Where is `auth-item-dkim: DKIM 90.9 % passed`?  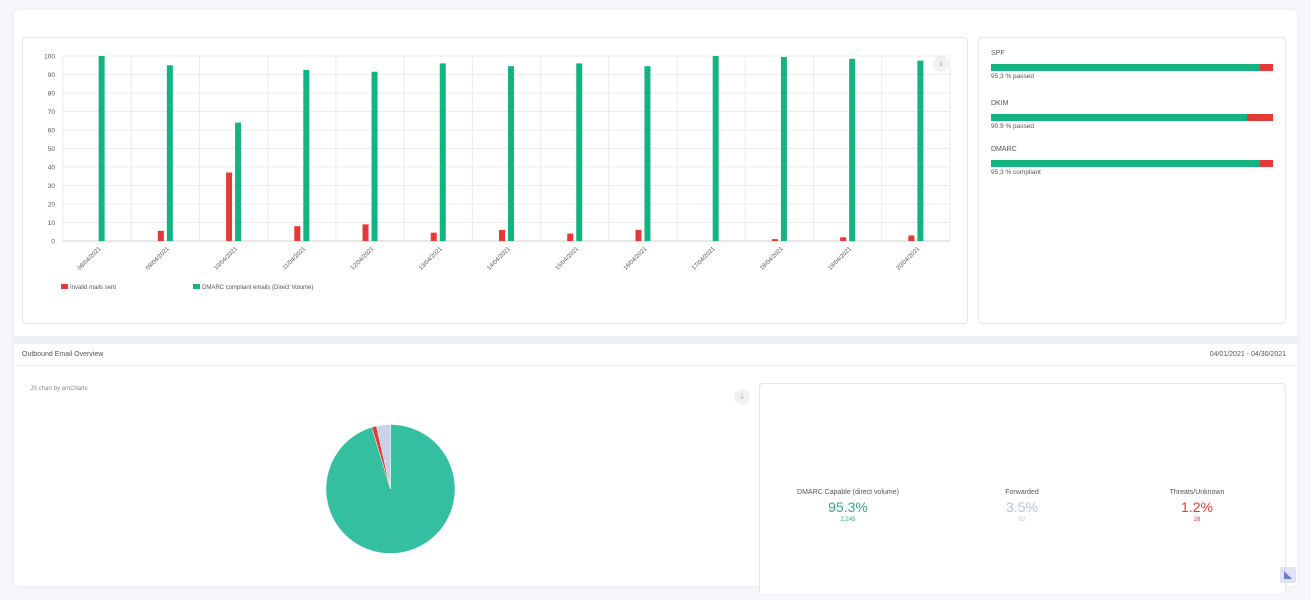
auth-item-dkim: DKIM 90.9 % passed is located at coordinates (1132, 115).